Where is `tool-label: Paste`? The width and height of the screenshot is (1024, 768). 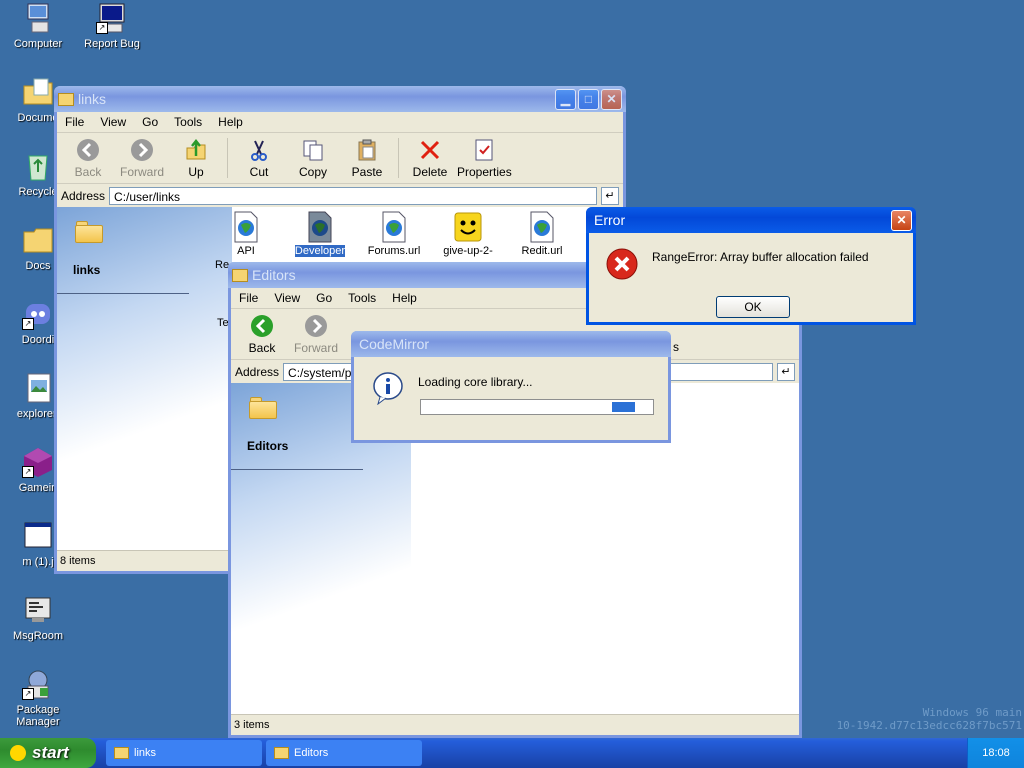
tool-label: Paste is located at coordinates (367, 172).